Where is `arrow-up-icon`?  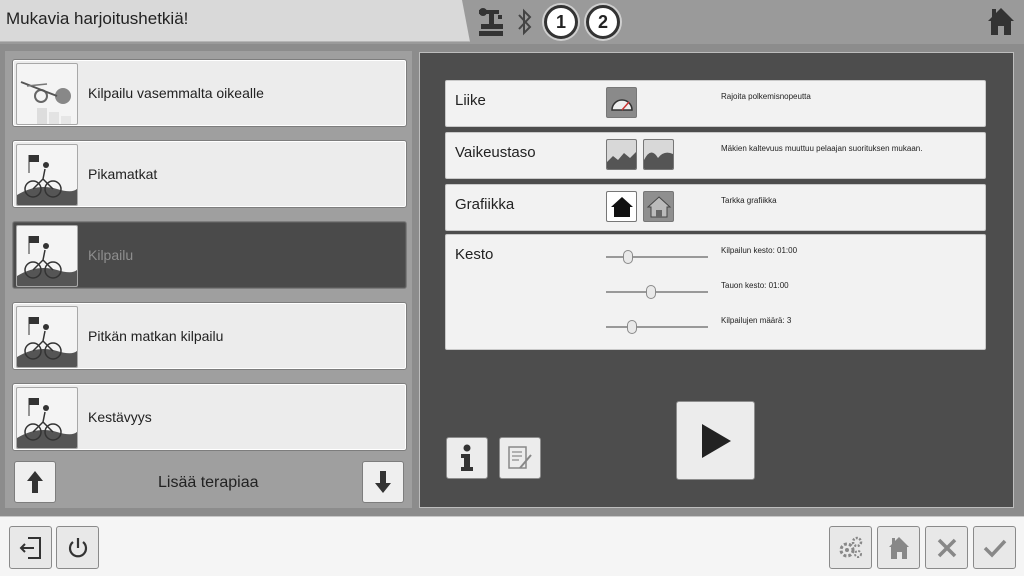 arrow-up-icon is located at coordinates (35, 482).